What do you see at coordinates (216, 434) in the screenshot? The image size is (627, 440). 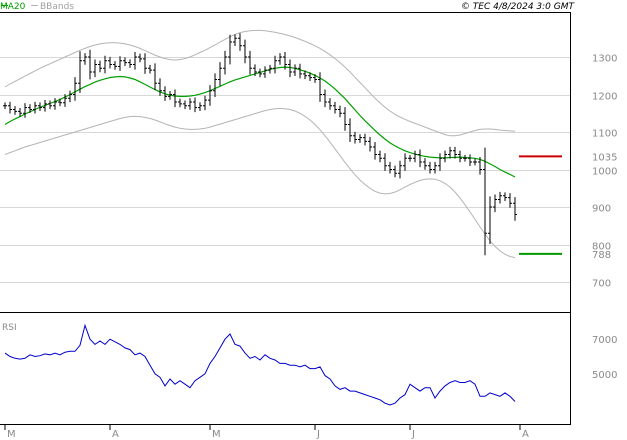 I see `month-label-2: M` at bounding box center [216, 434].